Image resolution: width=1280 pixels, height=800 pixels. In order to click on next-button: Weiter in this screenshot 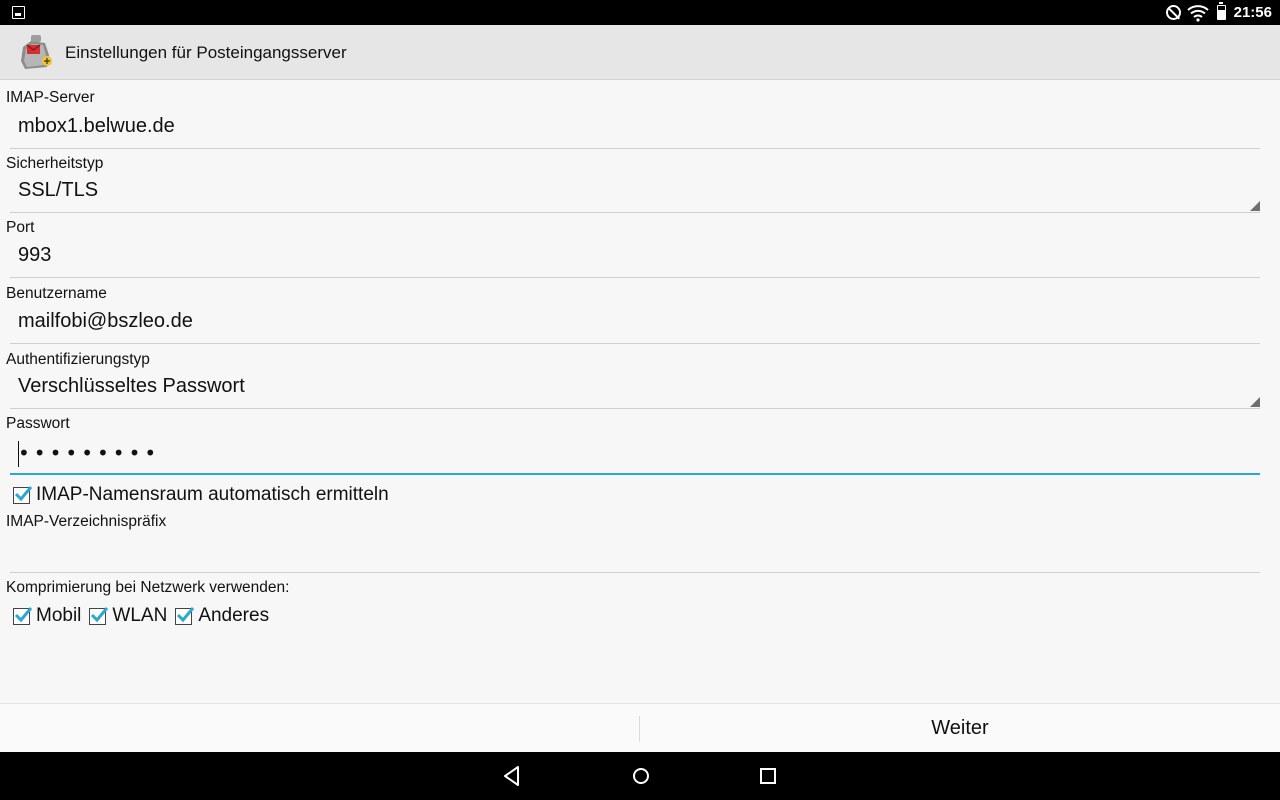, I will do `click(960, 728)`.